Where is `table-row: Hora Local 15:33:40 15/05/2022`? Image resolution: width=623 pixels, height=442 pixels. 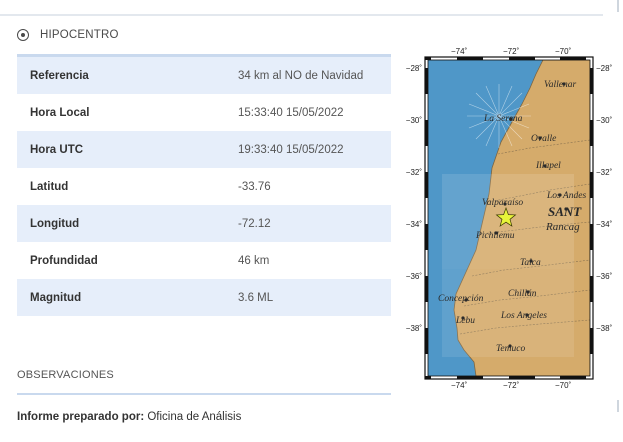
table-row: Hora Local 15:33:40 15/05/2022 is located at coordinates (204, 112).